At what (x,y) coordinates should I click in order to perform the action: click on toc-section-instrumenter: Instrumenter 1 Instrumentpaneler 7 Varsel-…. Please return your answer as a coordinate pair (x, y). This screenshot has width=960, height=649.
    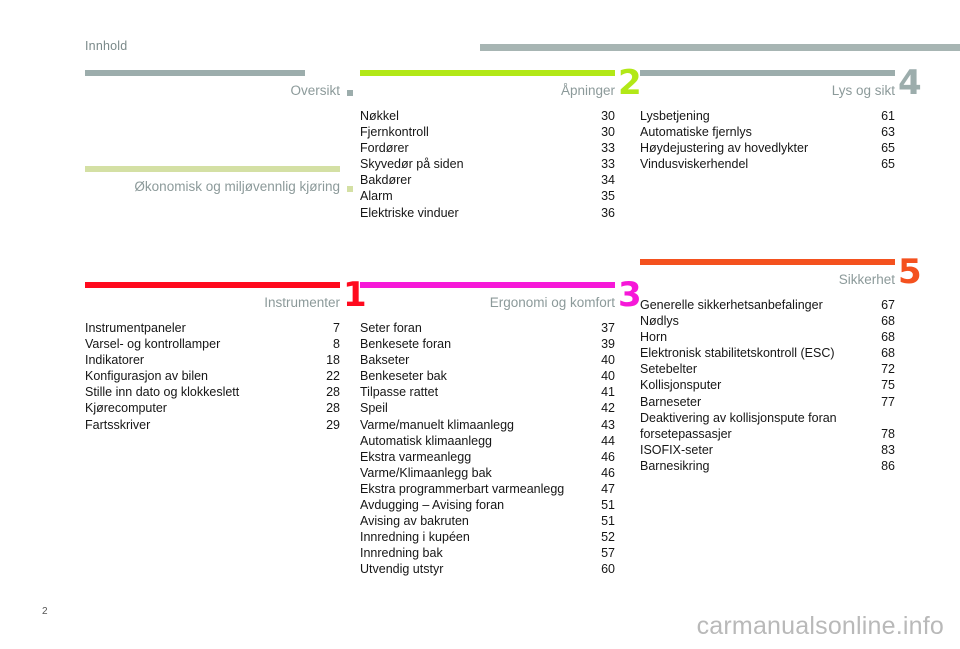
    Looking at the image, I should click on (226, 355).